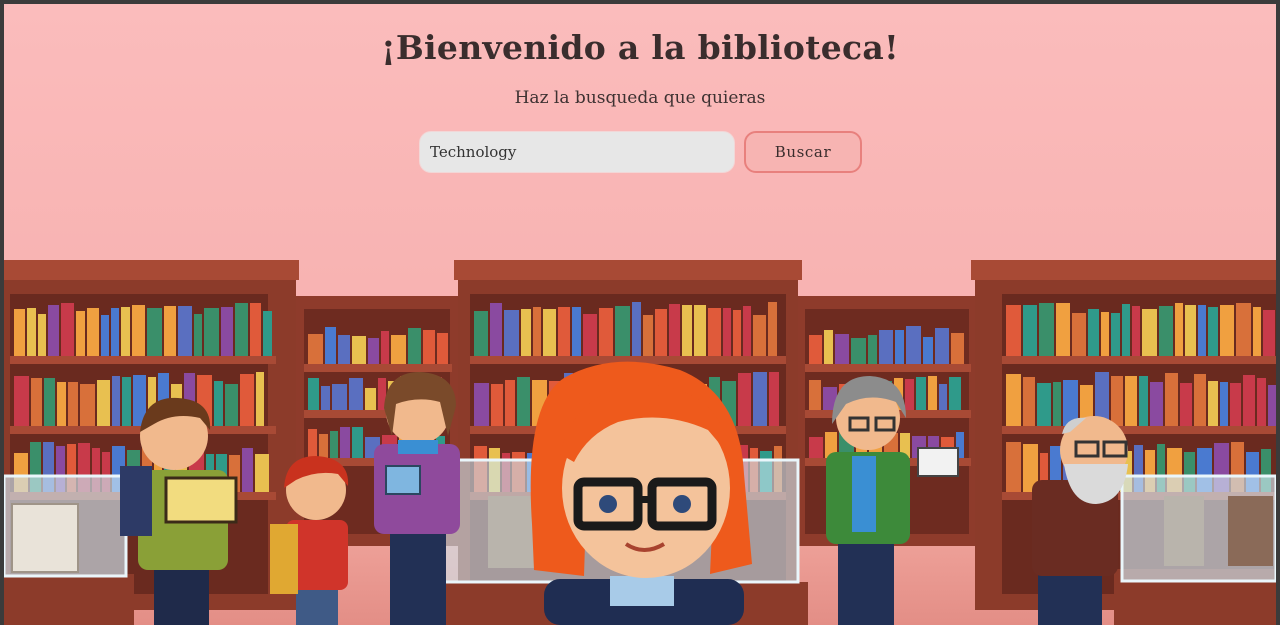 The height and width of the screenshot is (625, 1280). I want to click on page-title: ¡Bienvenido a la biblioteca!, so click(640, 47).